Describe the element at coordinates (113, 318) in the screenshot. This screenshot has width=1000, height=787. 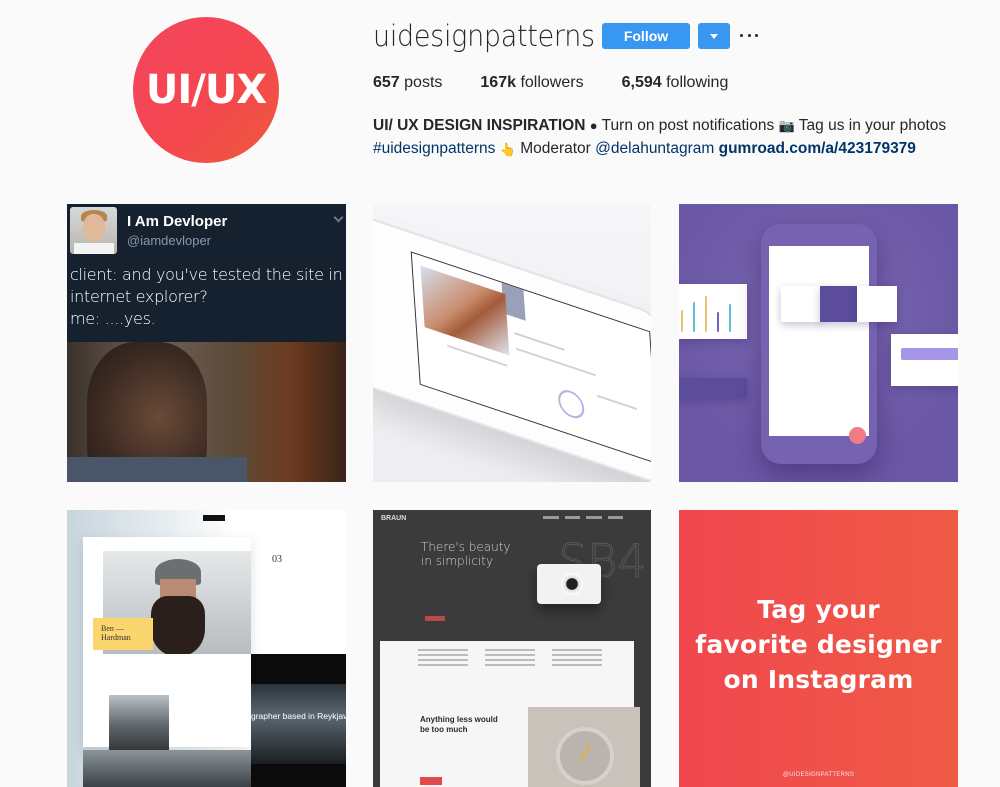
I see `tweet-line: me: ....yes.` at that location.